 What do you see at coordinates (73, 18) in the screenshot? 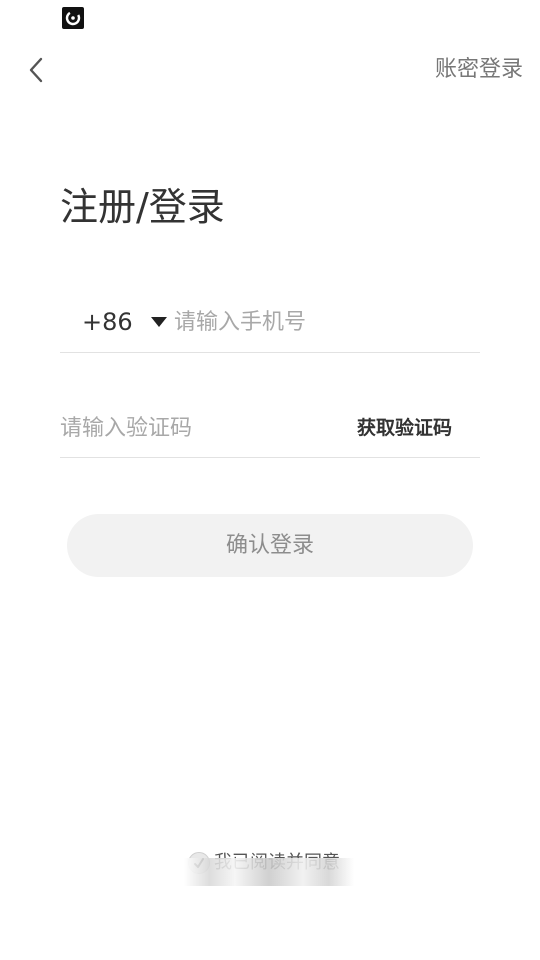
I see `game-app-icon` at bounding box center [73, 18].